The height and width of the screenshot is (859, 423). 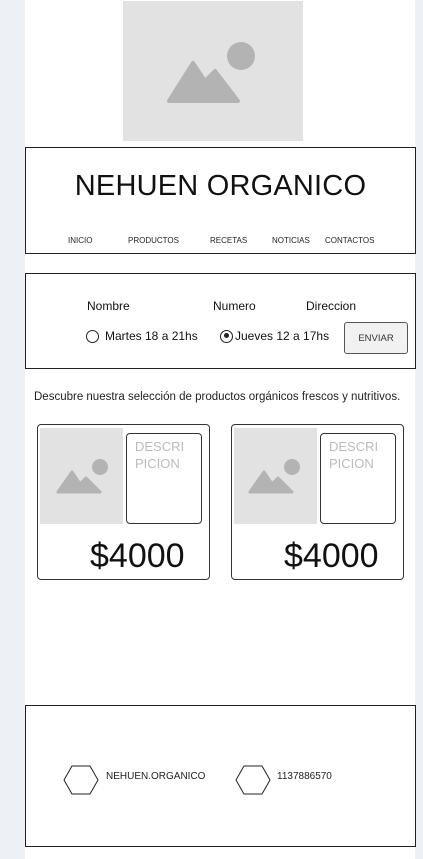 What do you see at coordinates (228, 240) in the screenshot?
I see `nav-recetas: RECETAS` at bounding box center [228, 240].